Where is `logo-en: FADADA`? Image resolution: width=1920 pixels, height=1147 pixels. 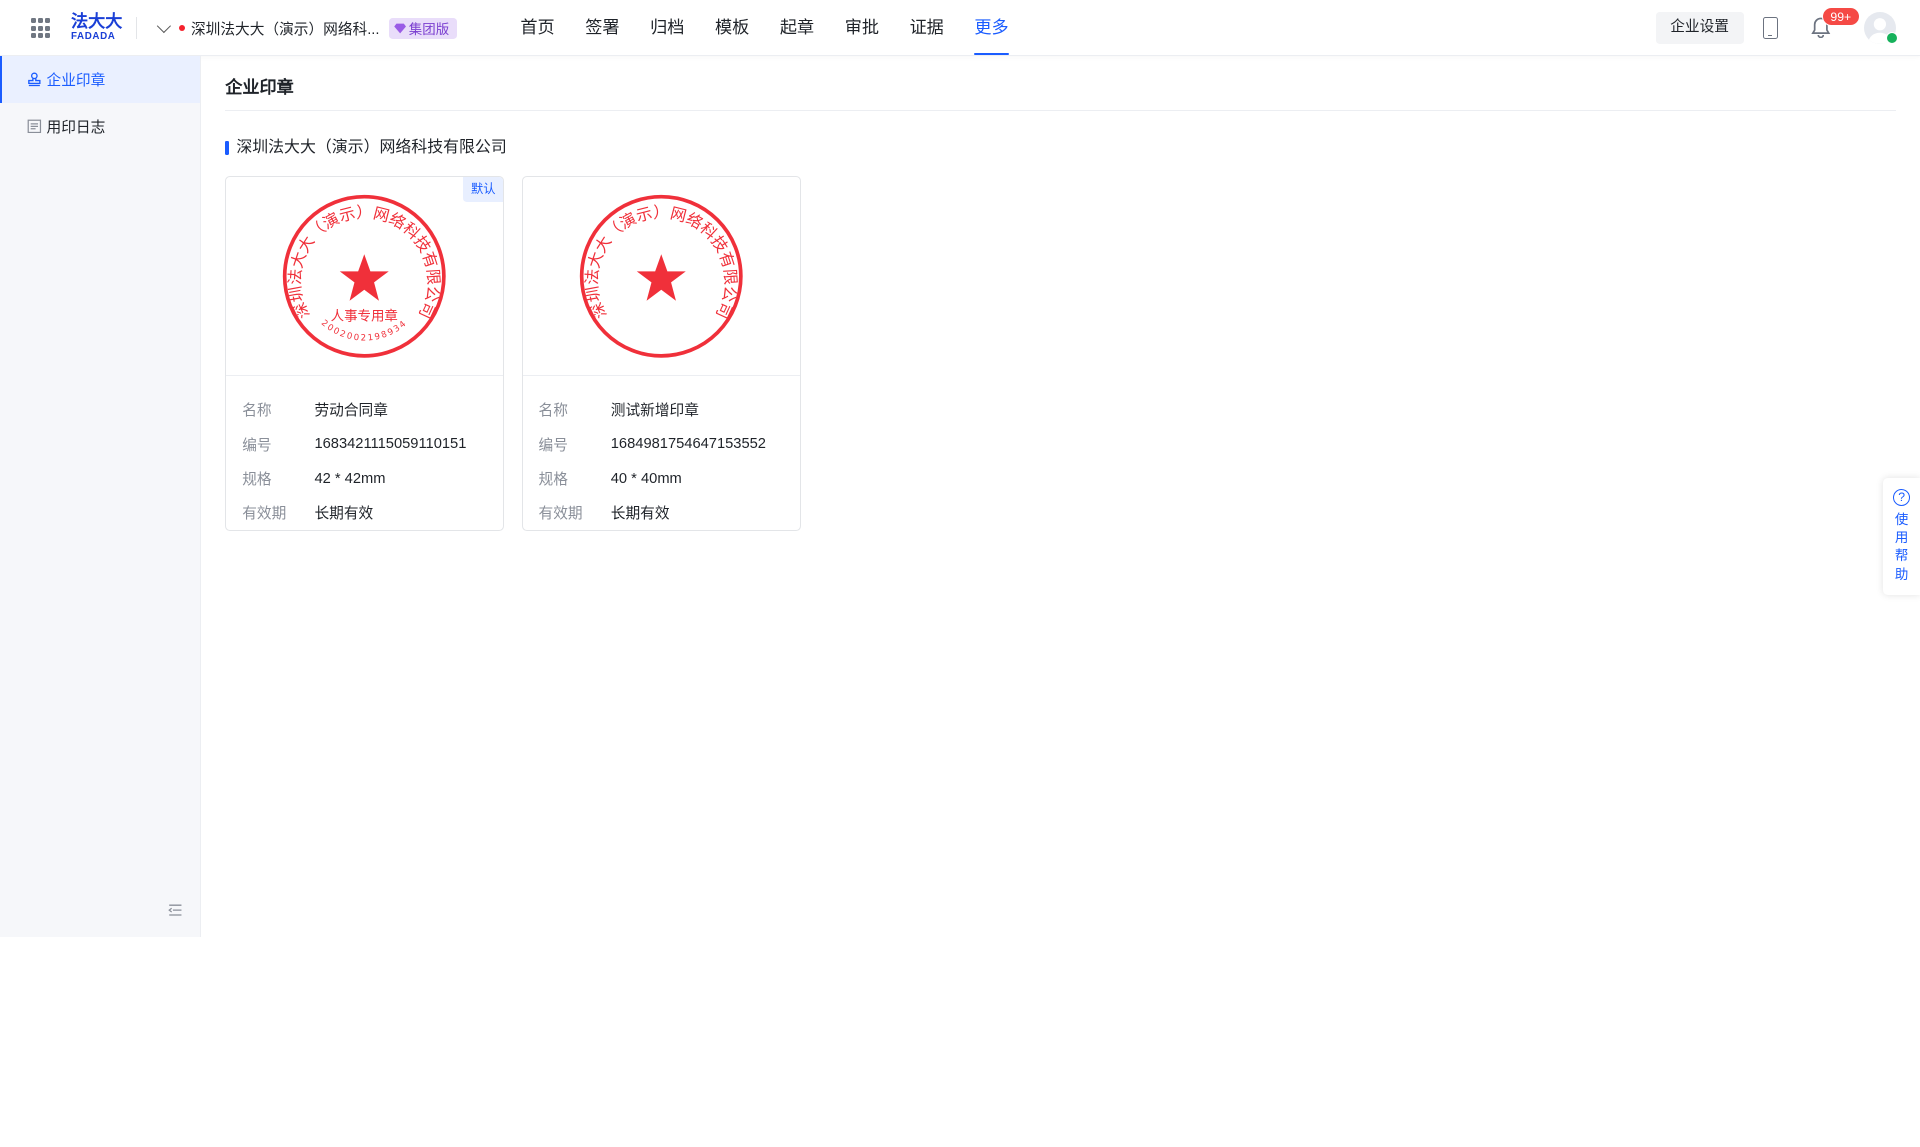
logo-en: FADADA is located at coordinates (93, 36).